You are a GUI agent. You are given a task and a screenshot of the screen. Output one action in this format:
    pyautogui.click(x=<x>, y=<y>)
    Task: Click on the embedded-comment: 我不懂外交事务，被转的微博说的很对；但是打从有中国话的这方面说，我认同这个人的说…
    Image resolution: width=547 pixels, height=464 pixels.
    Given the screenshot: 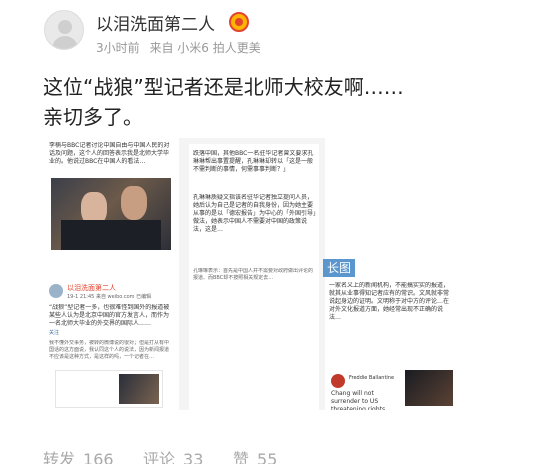 What is the action you would take?
    pyautogui.click(x=109, y=350)
    